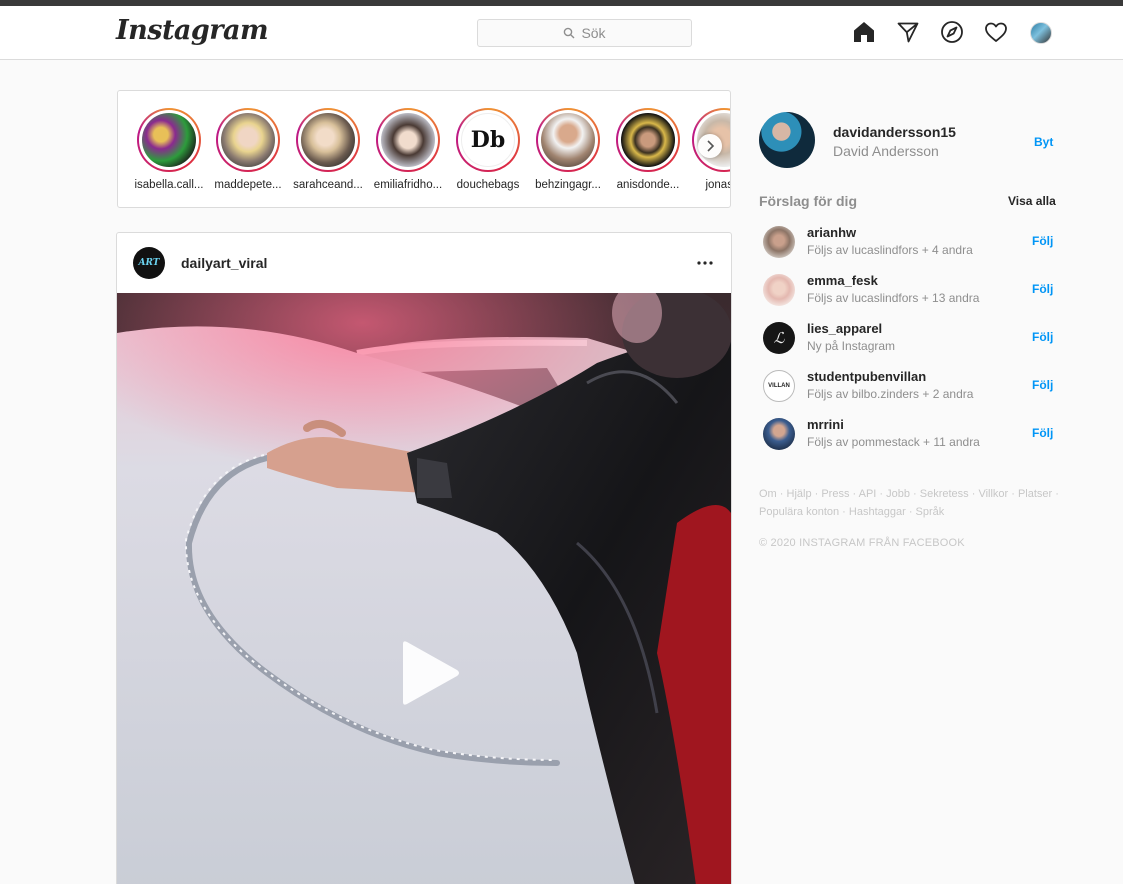  What do you see at coordinates (862, 543) in the screenshot?
I see `copyright: © 2020 INSTAGRAM FRÅN FACEBOOK` at bounding box center [862, 543].